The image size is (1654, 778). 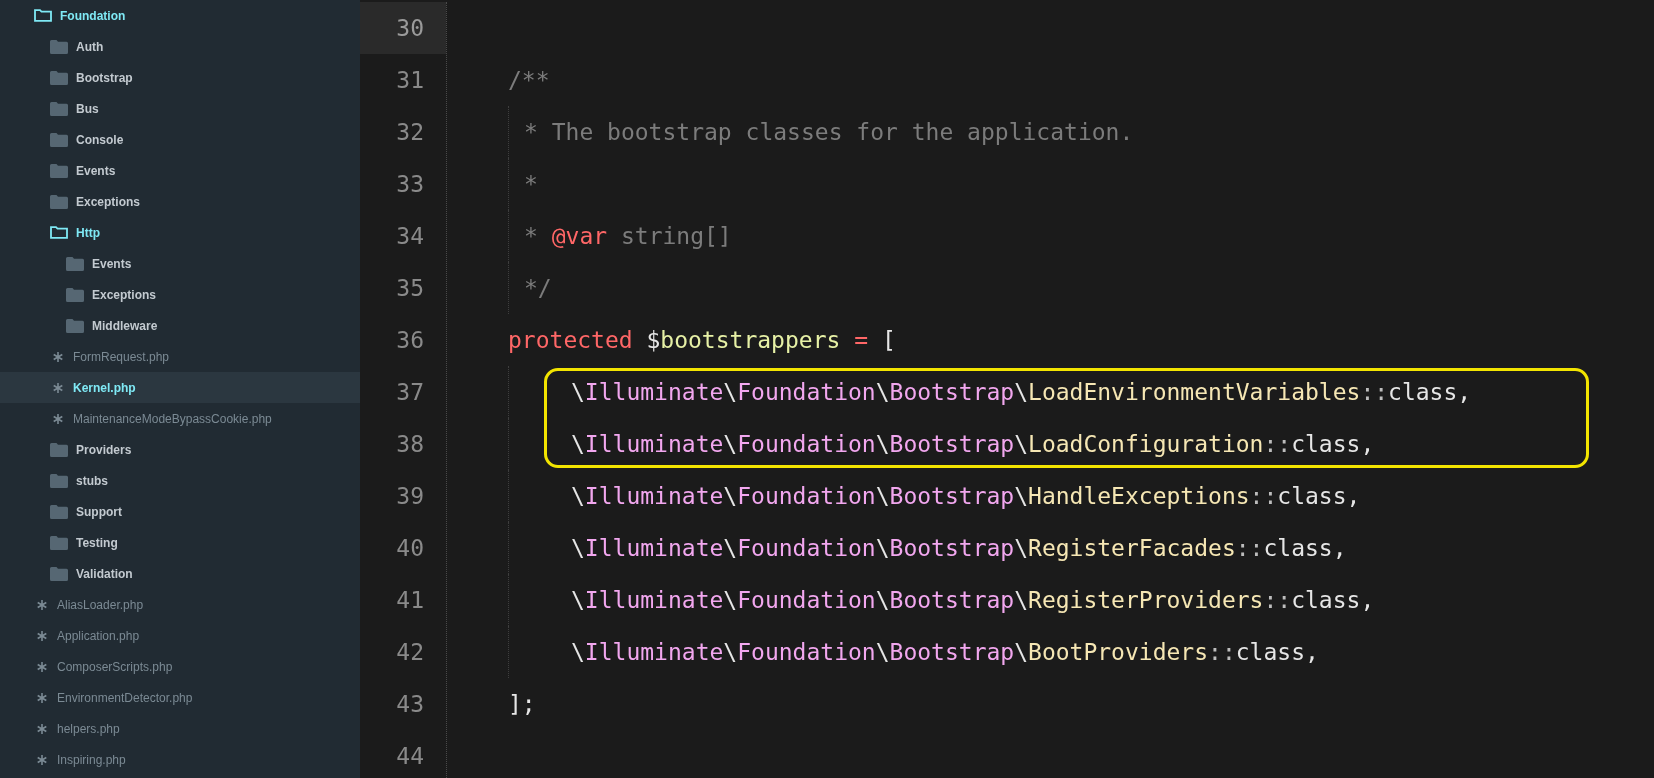 I want to click on line-number: 35, so click(x=410, y=288).